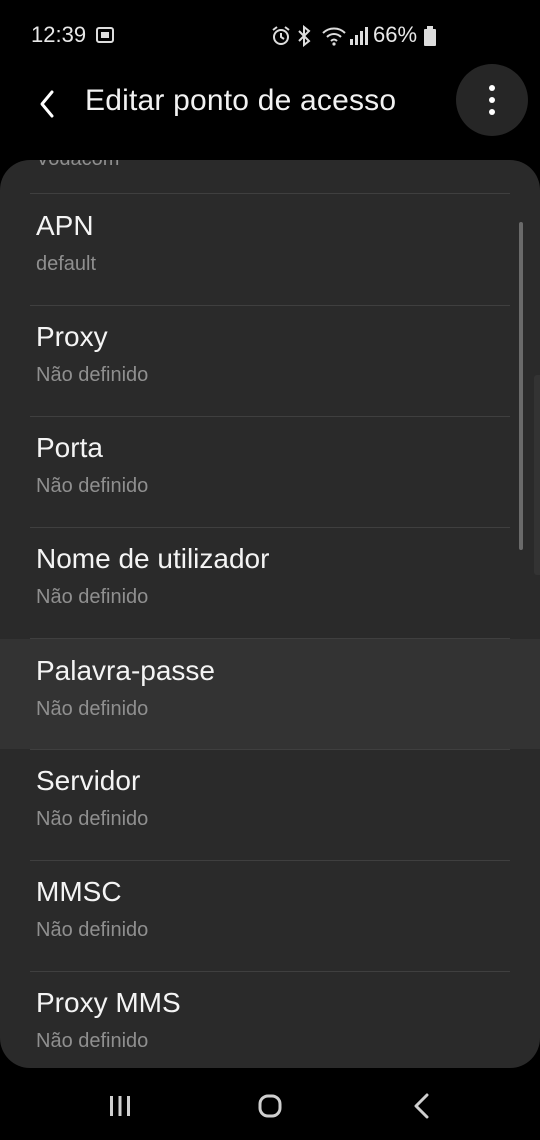 The width and height of the screenshot is (540, 1140). What do you see at coordinates (241, 100) in the screenshot?
I see `page-title: Editar ponto de acesso` at bounding box center [241, 100].